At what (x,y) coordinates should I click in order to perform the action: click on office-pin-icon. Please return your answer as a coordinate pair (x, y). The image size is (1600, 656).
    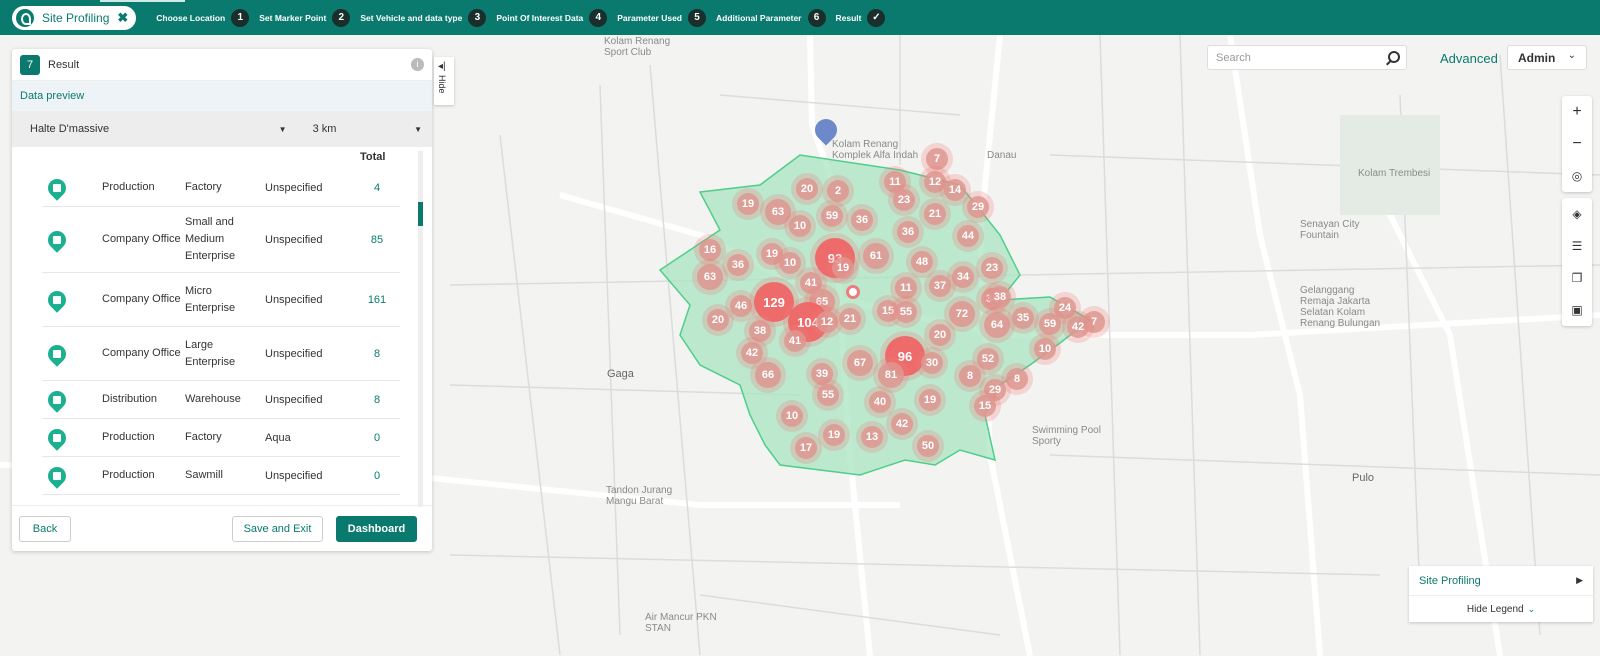
    Looking at the image, I should click on (57, 299).